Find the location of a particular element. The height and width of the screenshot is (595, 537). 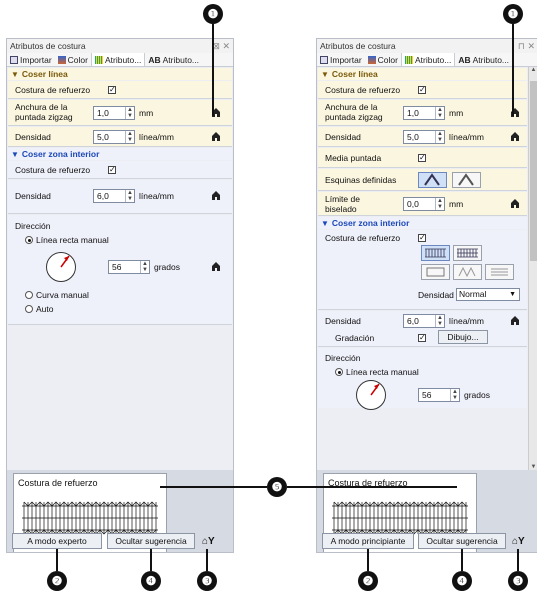

scrollbar-thumb is located at coordinates (533, 171).